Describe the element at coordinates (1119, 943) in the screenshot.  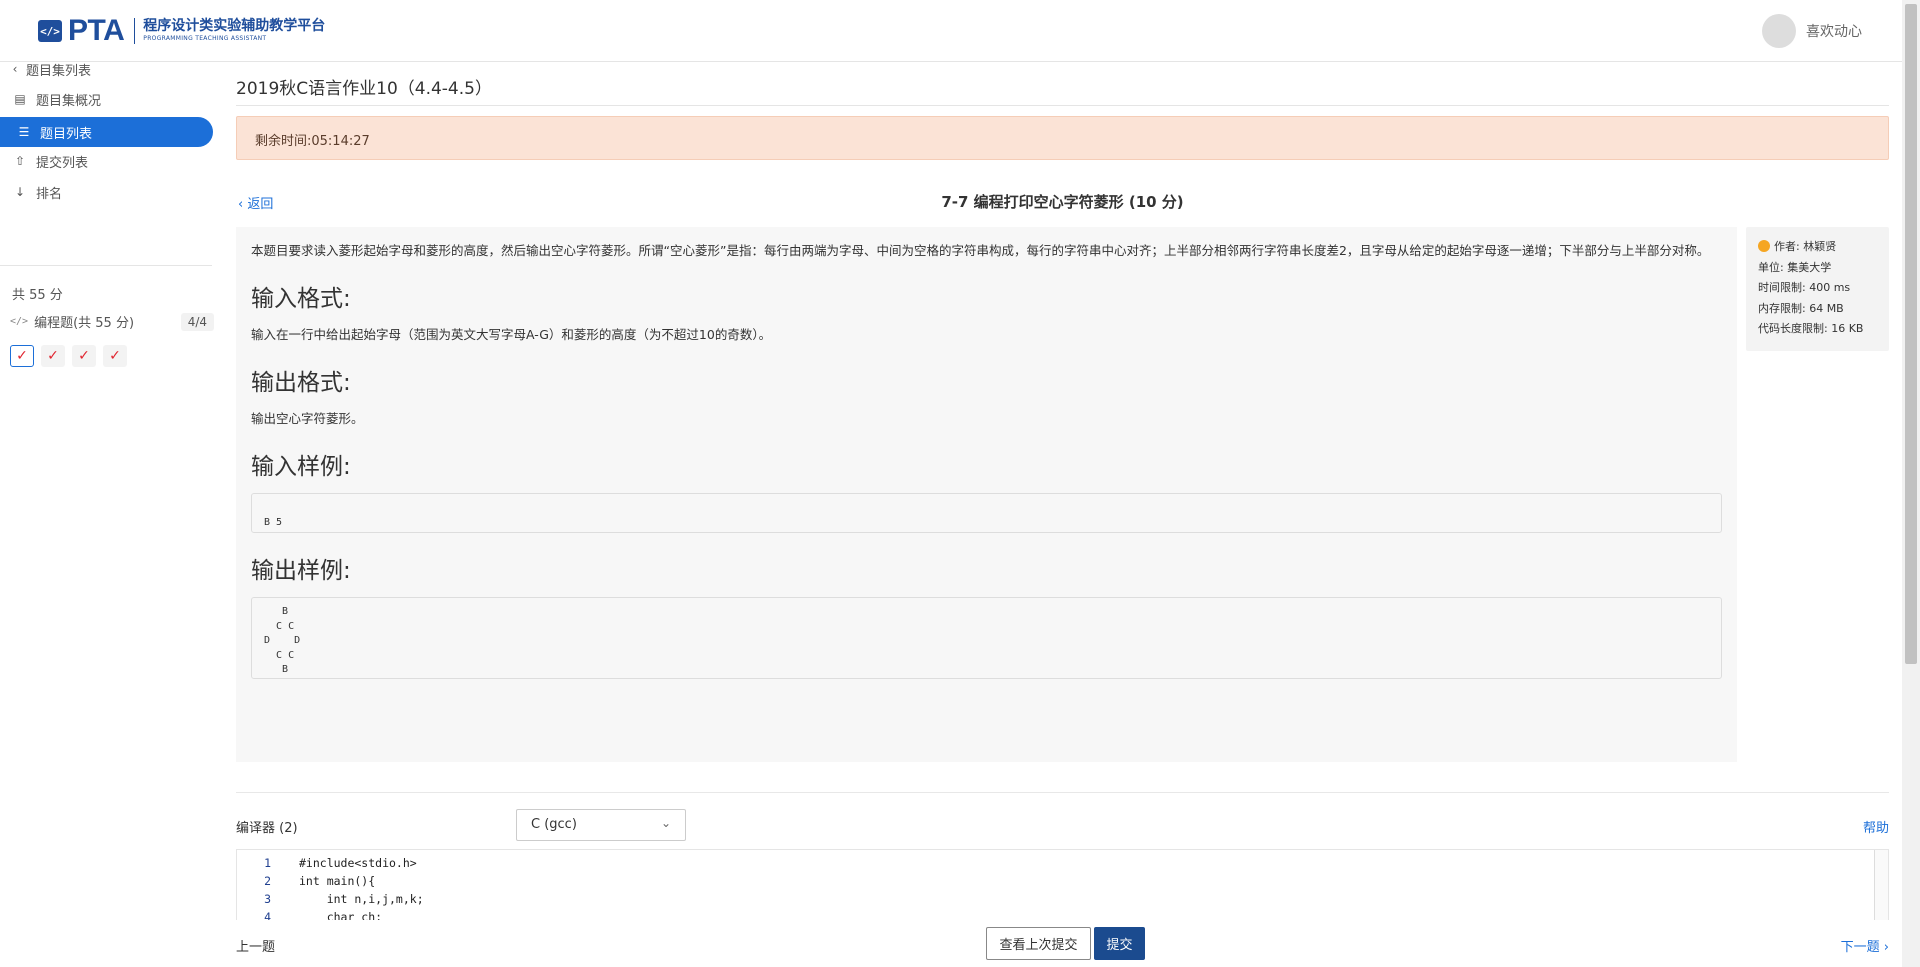
I see `submit-button: 提交` at that location.